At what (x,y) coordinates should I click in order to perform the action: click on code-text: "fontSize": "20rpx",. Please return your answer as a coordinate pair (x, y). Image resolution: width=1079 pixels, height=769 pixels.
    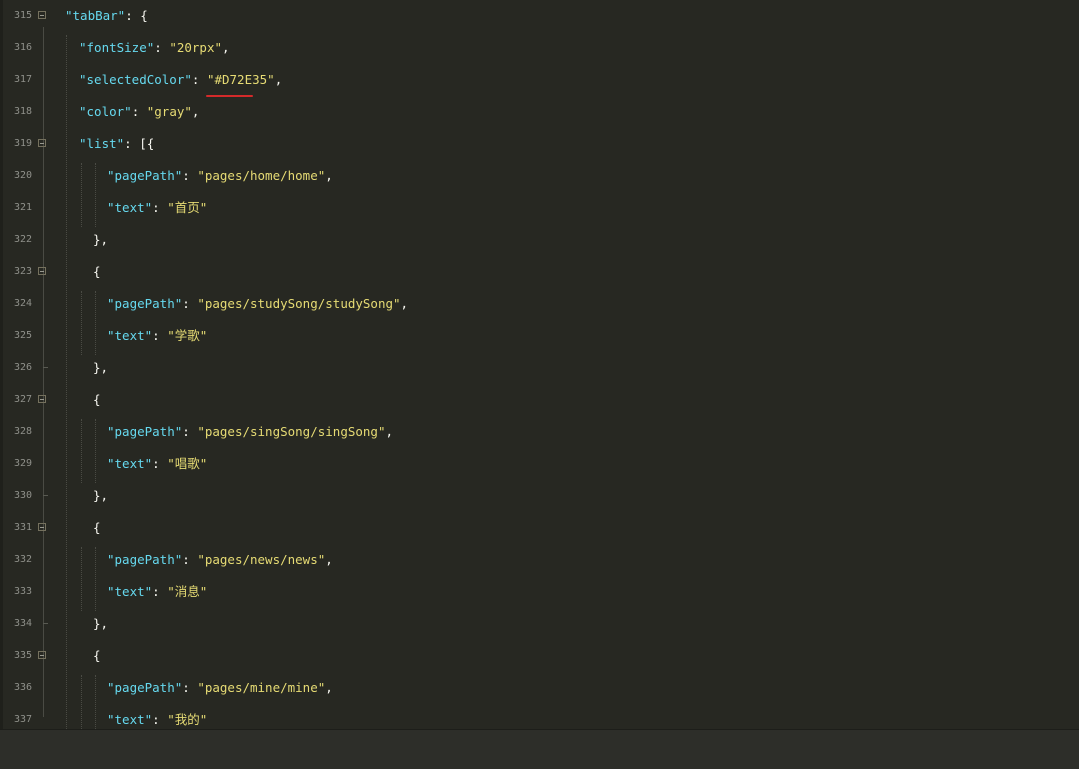
    Looking at the image, I should click on (154, 48).